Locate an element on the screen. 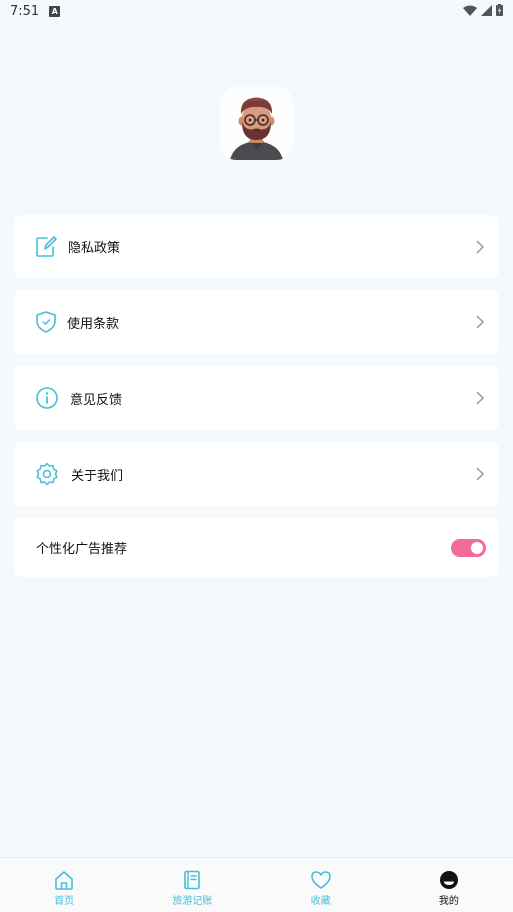  toggle-knob is located at coordinates (477, 547).